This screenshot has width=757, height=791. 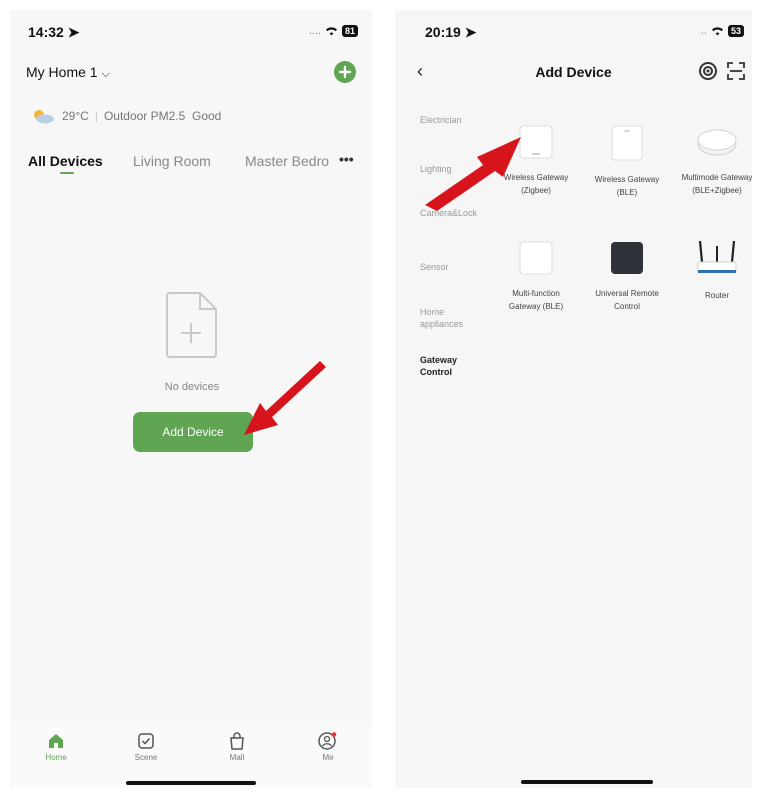 I want to click on plus-icon, so click(x=345, y=72).